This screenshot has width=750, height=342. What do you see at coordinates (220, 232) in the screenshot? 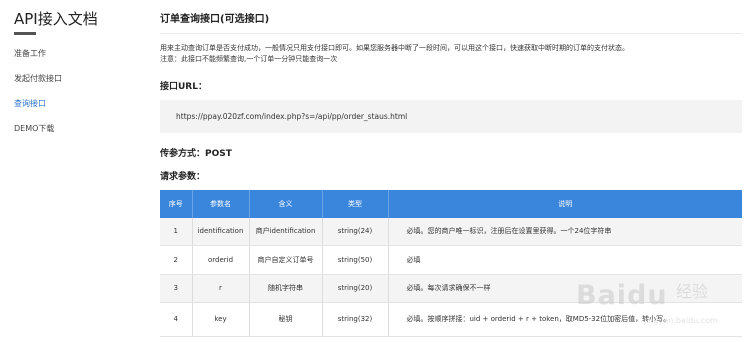
I see `cell-name: identification` at bounding box center [220, 232].